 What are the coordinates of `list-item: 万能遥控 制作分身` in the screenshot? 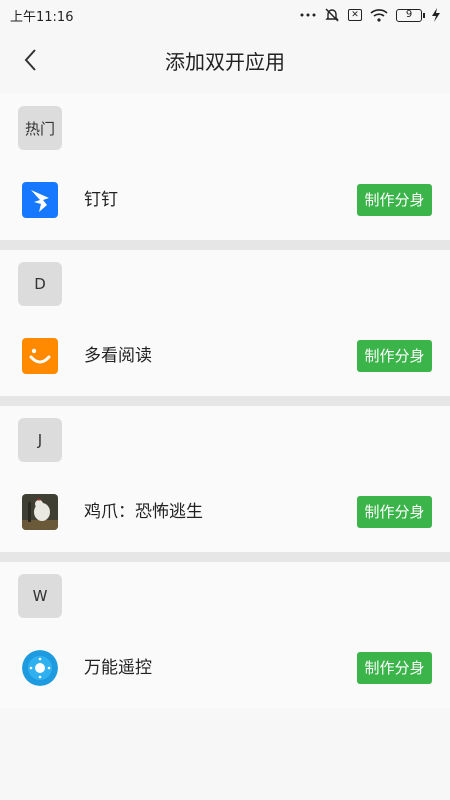 It's located at (225, 670).